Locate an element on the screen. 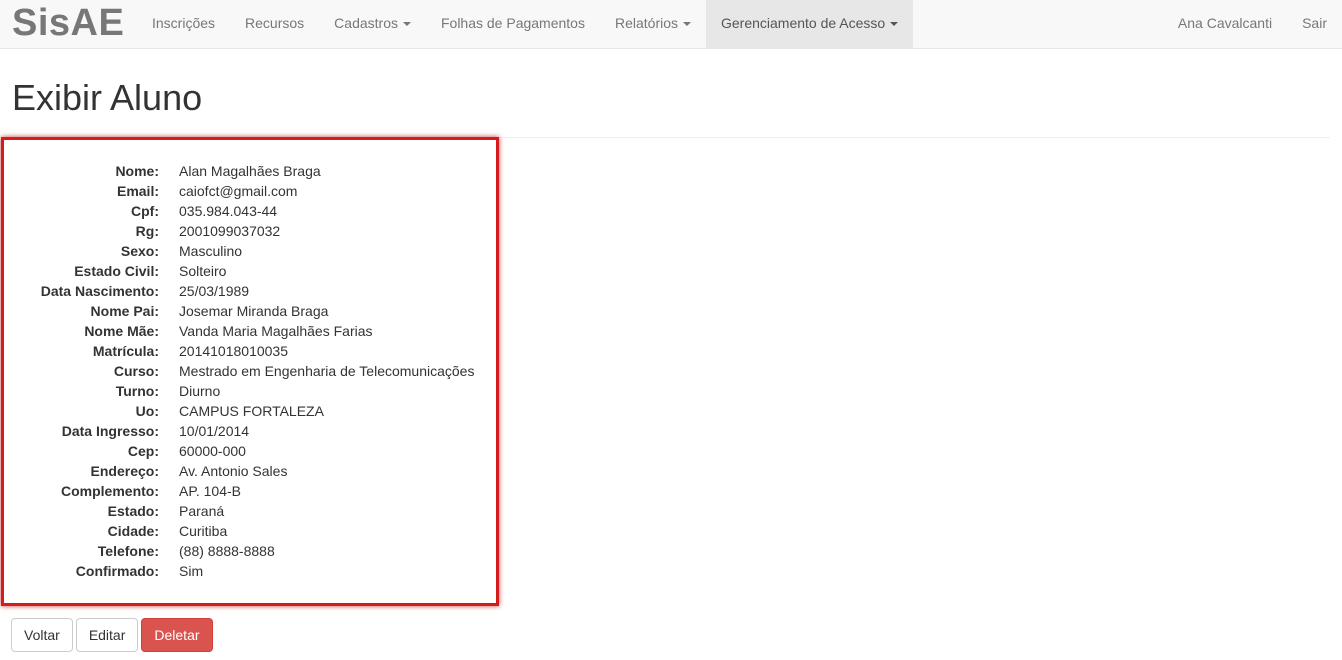 This screenshot has height=660, width=1342. nav-item-inscricoes: Inscrições is located at coordinates (183, 24).